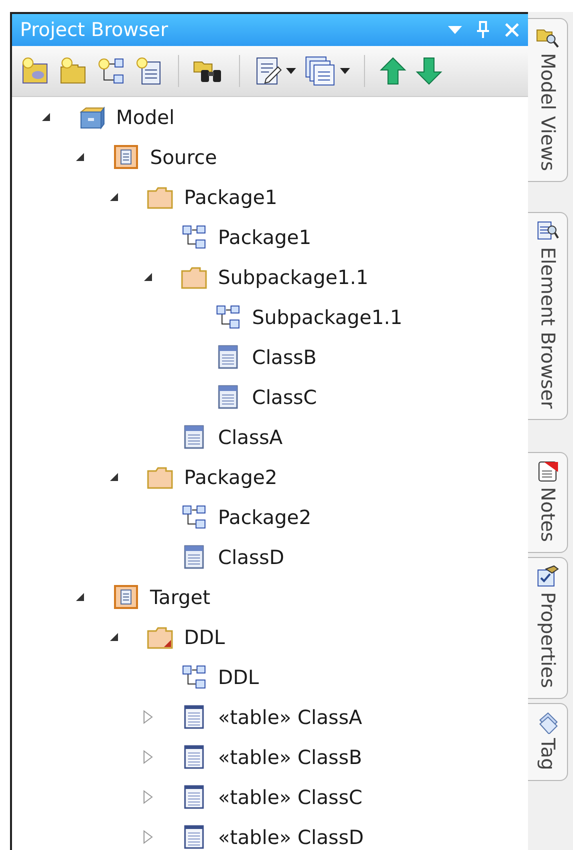 This screenshot has height=850, width=573. I want to click on tree-item: «table» ClassD, so click(291, 837).